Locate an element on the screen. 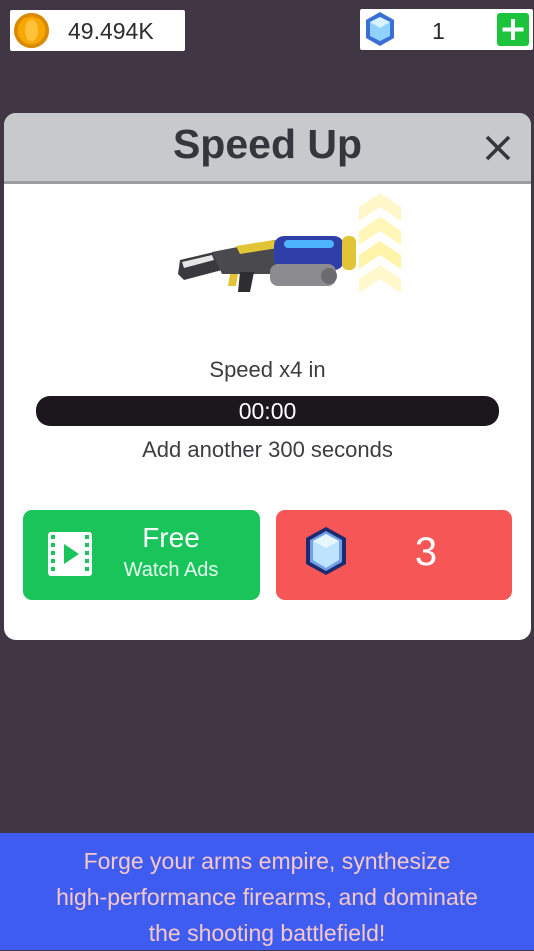 The height and width of the screenshot is (951, 534). video-icon is located at coordinates (70, 554).